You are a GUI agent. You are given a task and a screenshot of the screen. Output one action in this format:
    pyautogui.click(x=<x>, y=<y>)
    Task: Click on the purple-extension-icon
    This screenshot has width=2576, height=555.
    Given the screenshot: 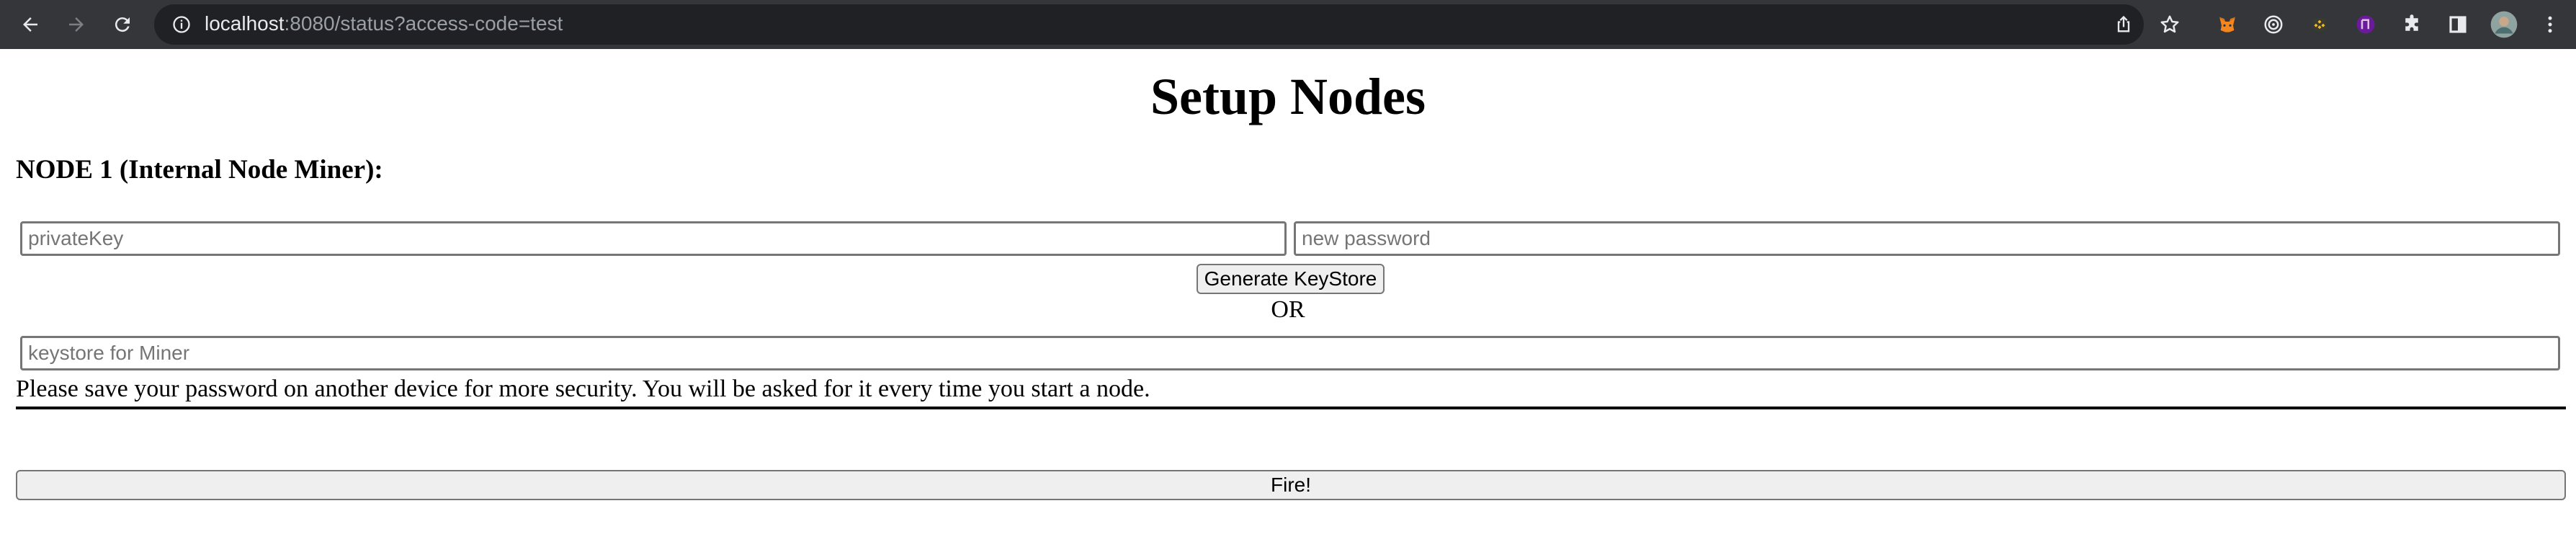 What is the action you would take?
    pyautogui.click(x=2365, y=24)
    